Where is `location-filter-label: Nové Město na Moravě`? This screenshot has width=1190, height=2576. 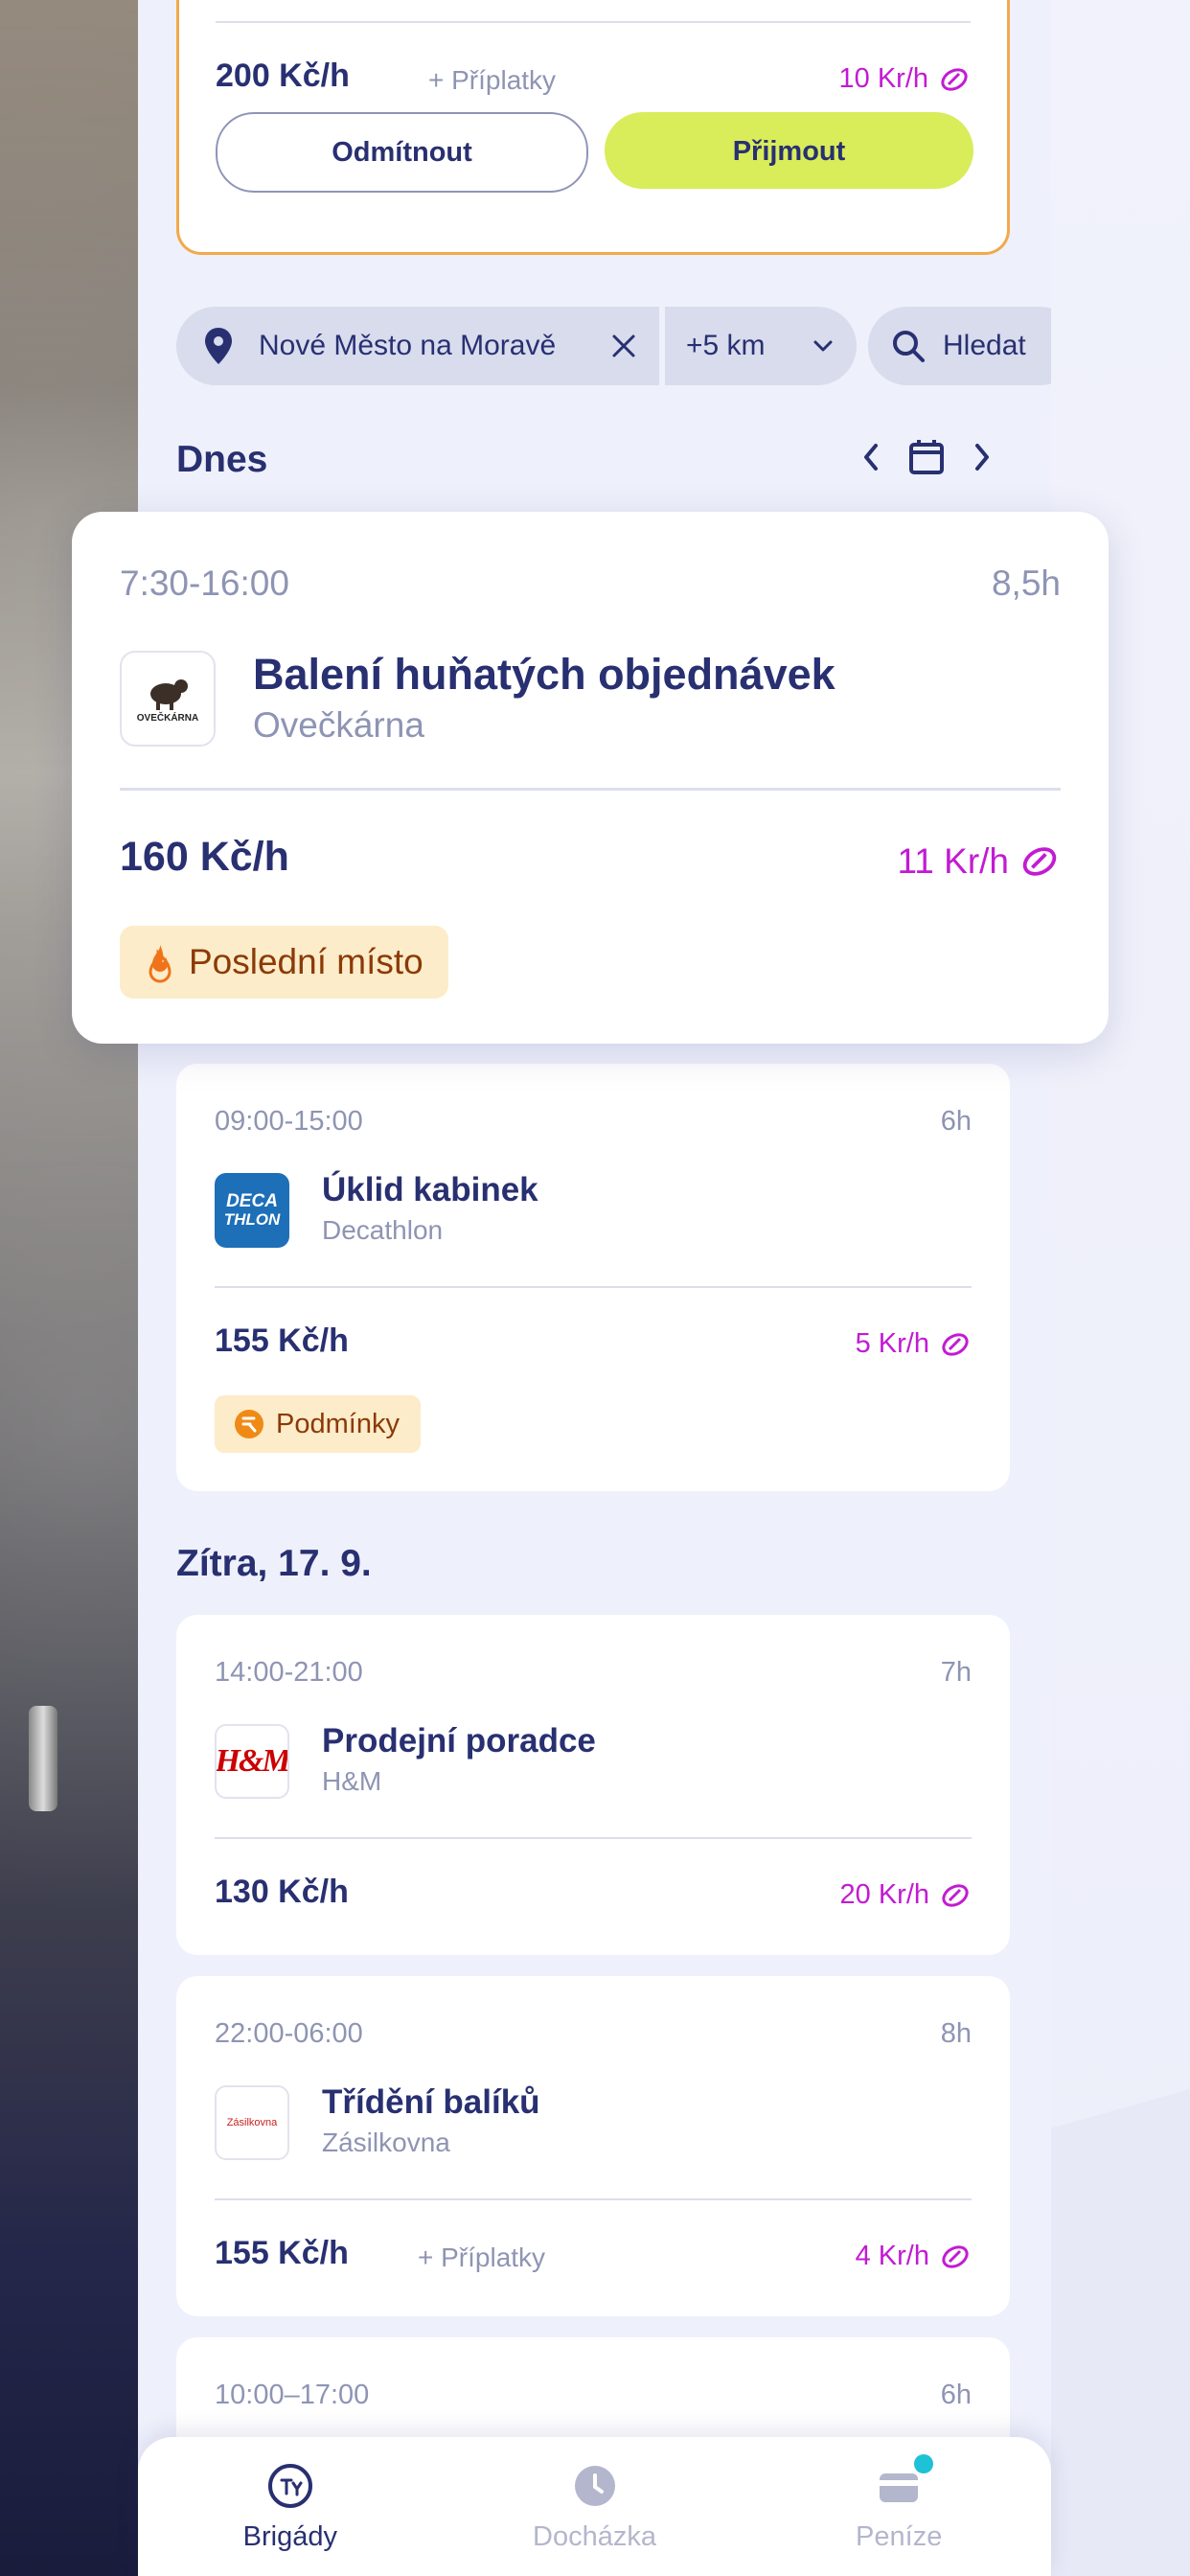 location-filter-label: Nové Město na Moravě is located at coordinates (408, 345).